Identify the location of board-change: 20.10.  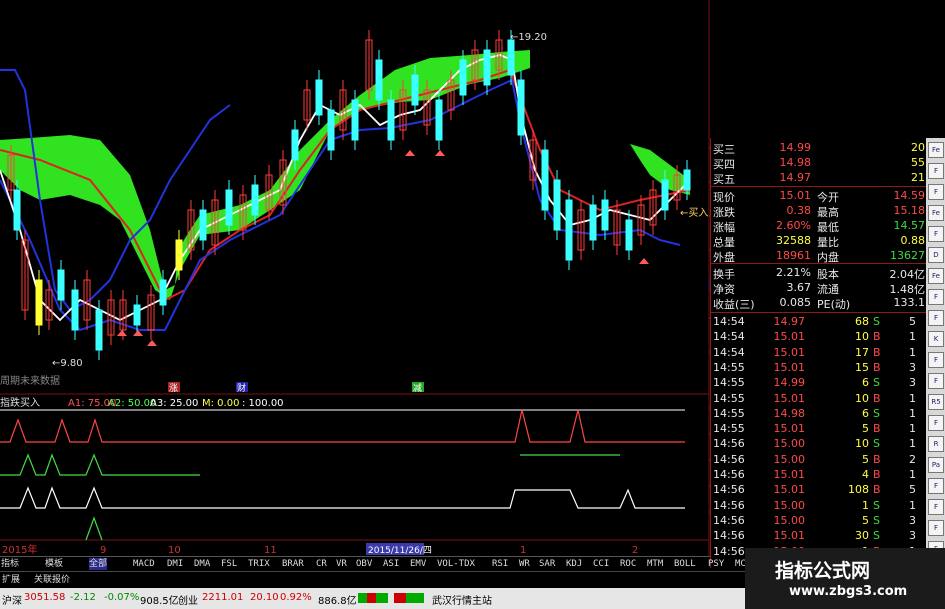
(264, 597).